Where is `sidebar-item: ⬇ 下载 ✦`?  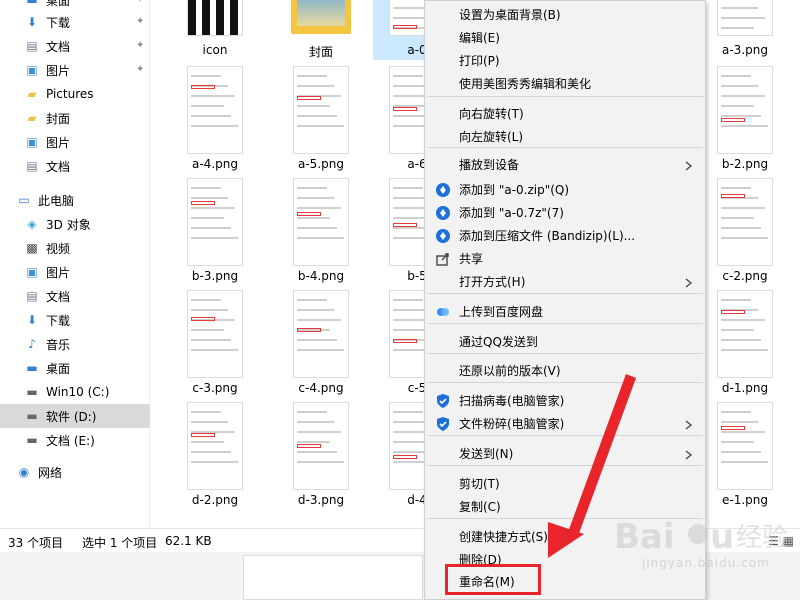 sidebar-item: ⬇ 下载 ✦ is located at coordinates (75, 22).